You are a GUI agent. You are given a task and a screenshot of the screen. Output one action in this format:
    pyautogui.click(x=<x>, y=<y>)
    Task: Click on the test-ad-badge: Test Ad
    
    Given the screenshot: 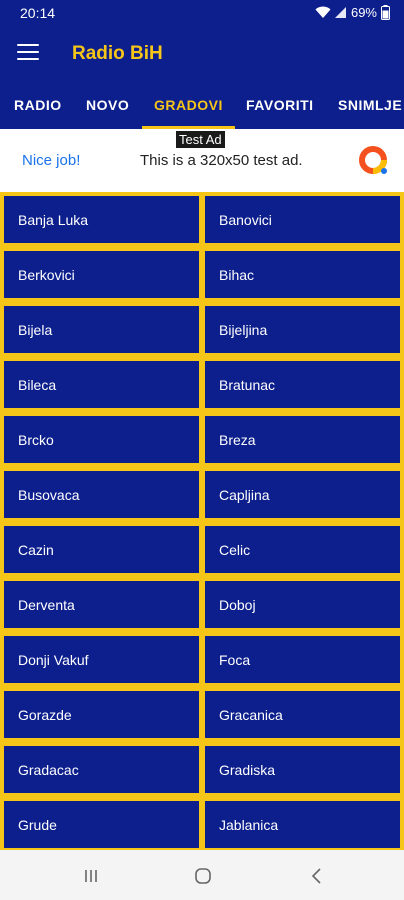 What is the action you would take?
    pyautogui.click(x=200, y=139)
    